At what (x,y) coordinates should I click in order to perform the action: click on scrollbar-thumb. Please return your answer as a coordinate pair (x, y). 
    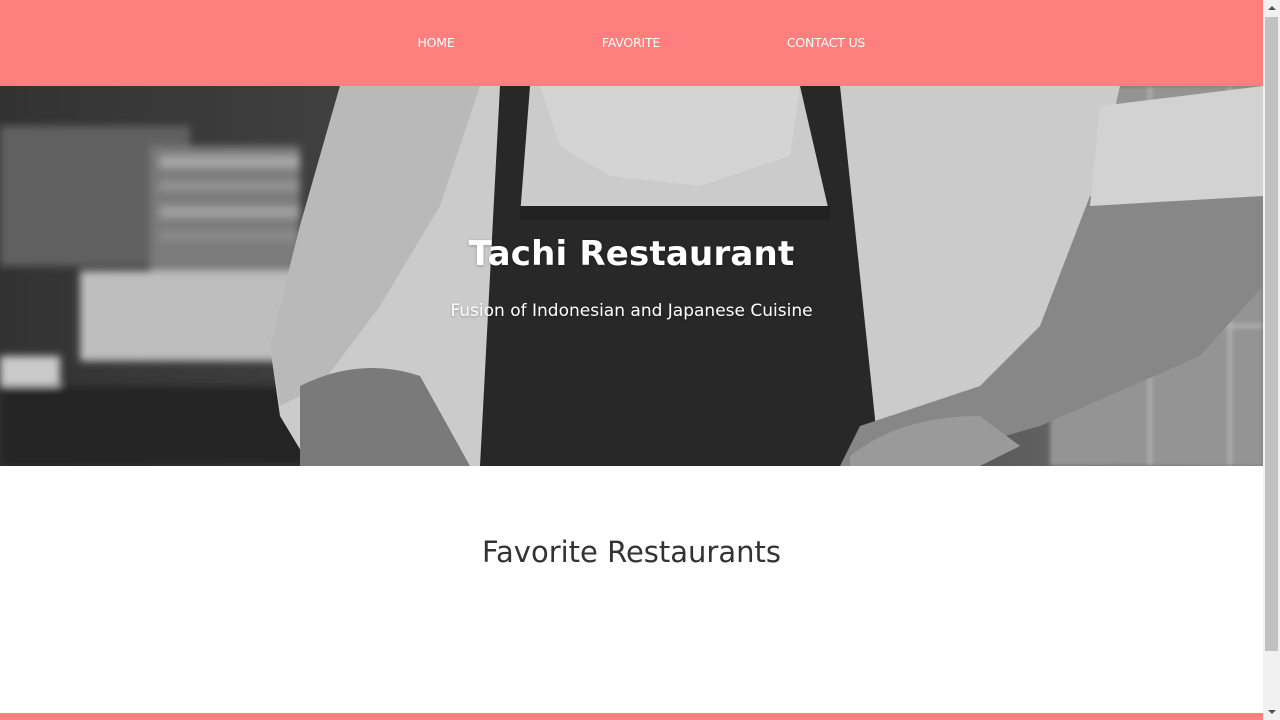
    Looking at the image, I should click on (1271, 334).